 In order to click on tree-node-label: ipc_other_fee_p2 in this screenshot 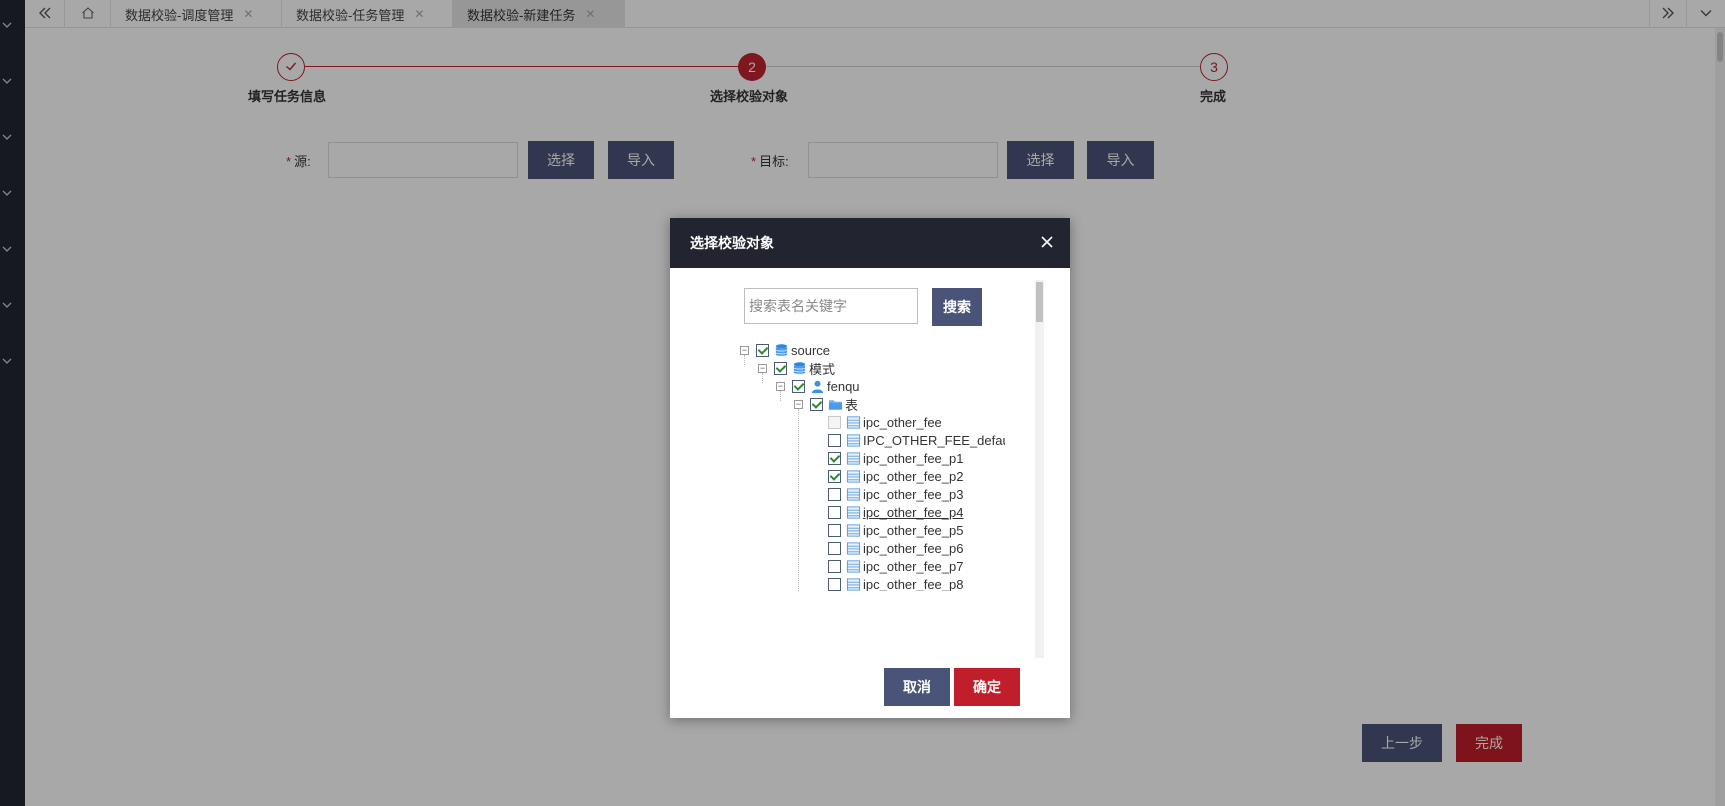, I will do `click(913, 476)`.